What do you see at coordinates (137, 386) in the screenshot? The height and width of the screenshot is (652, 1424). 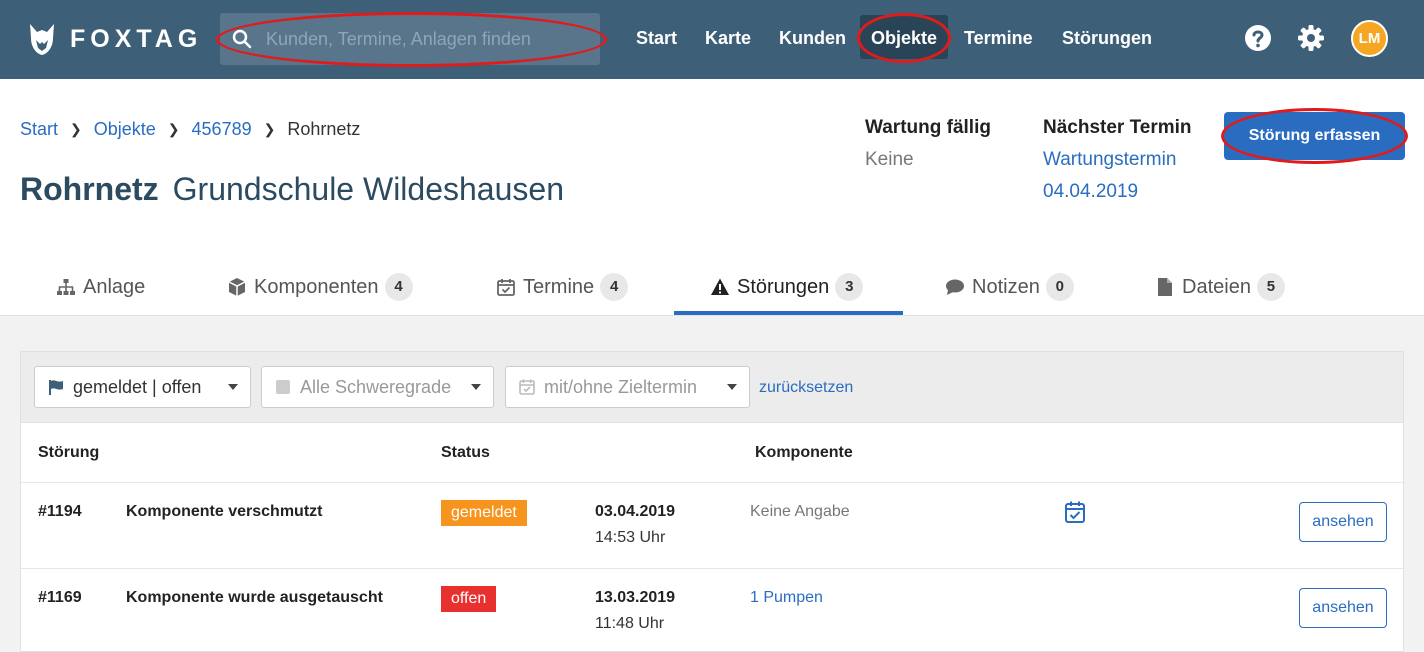 I see `status-filter-value: gemeldet | offen` at bounding box center [137, 386].